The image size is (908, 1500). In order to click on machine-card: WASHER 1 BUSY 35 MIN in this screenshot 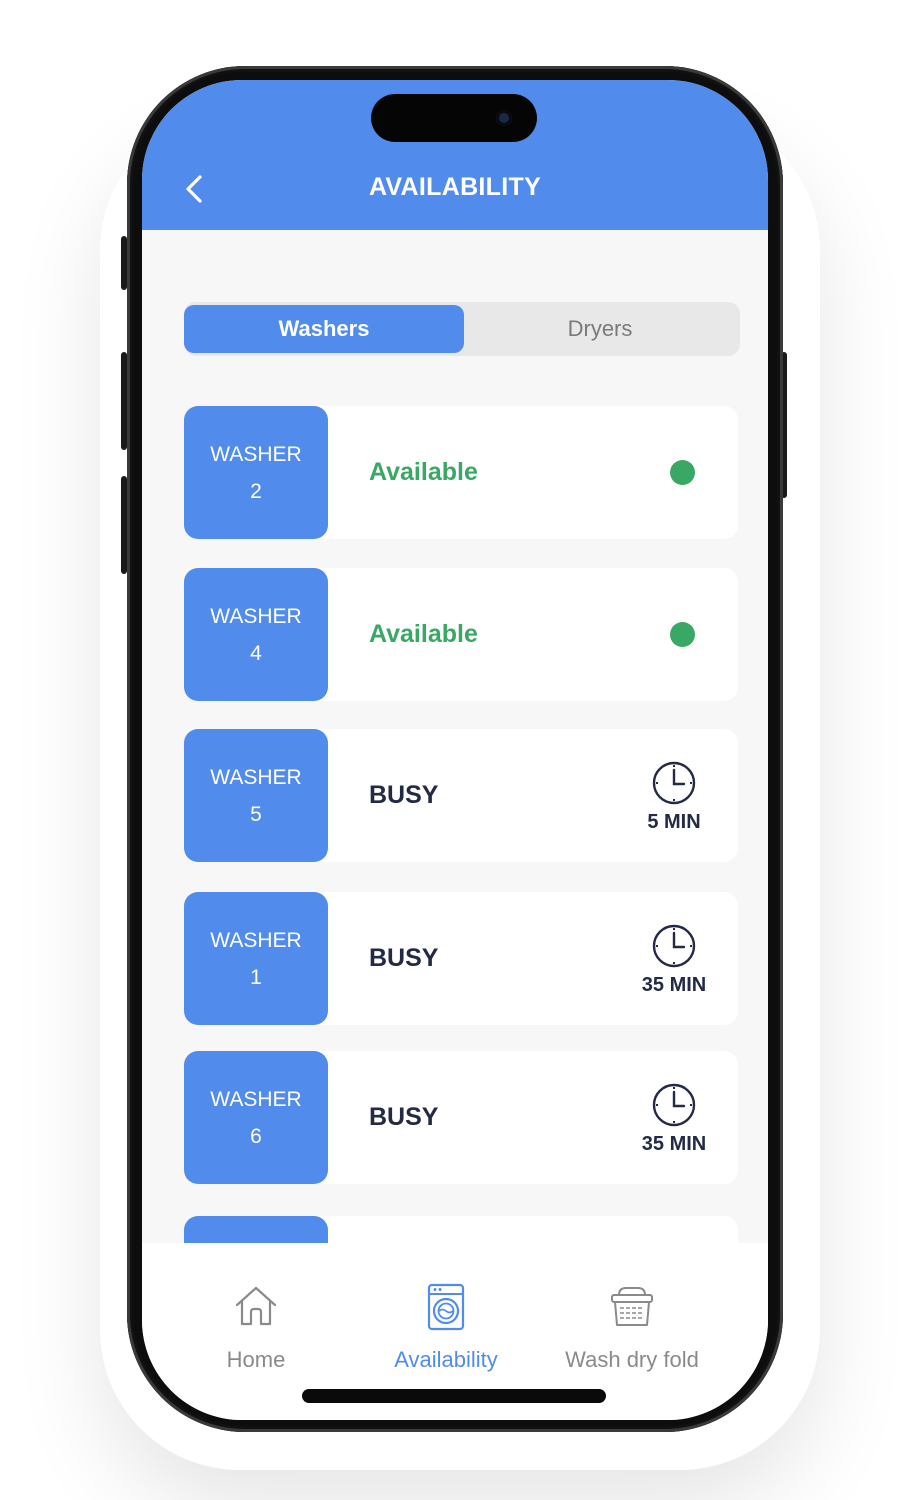, I will do `click(461, 958)`.